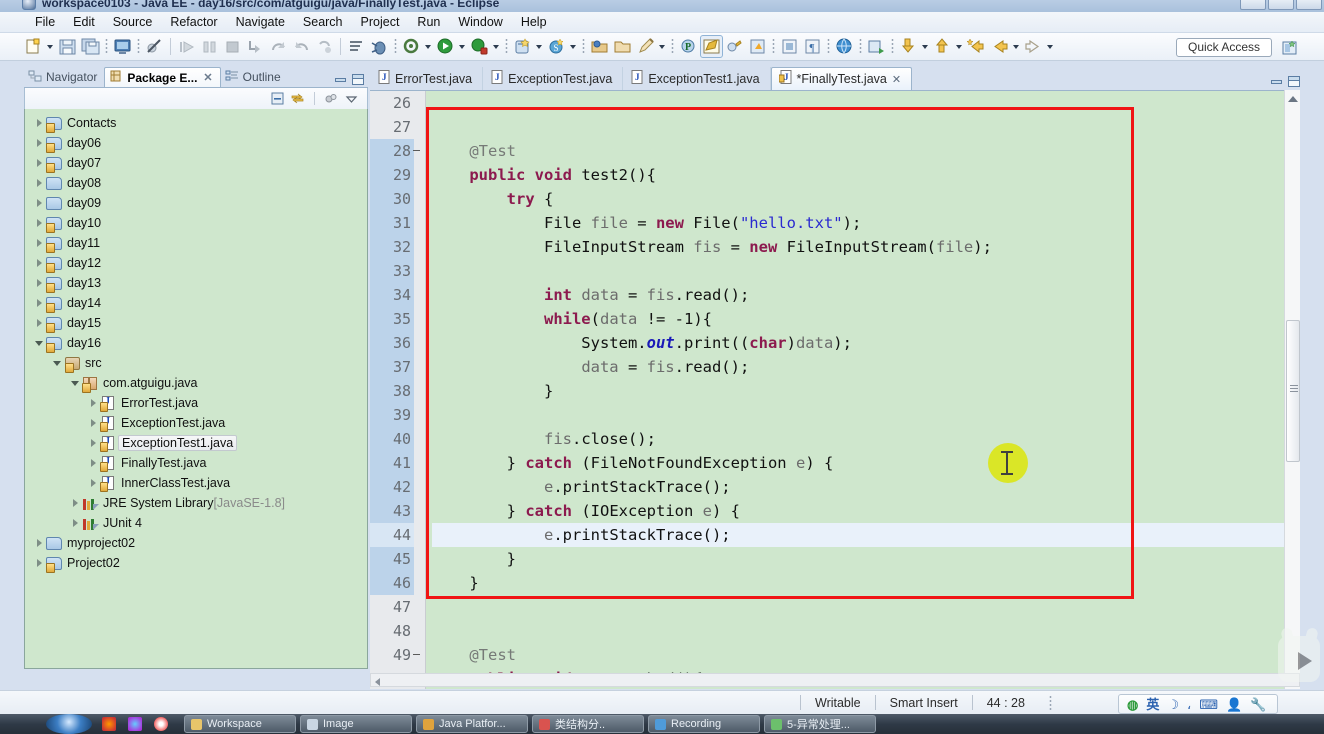  Describe the element at coordinates (697, 78) in the screenshot. I see `editor-tab: J ExceptionTest1.java` at that location.